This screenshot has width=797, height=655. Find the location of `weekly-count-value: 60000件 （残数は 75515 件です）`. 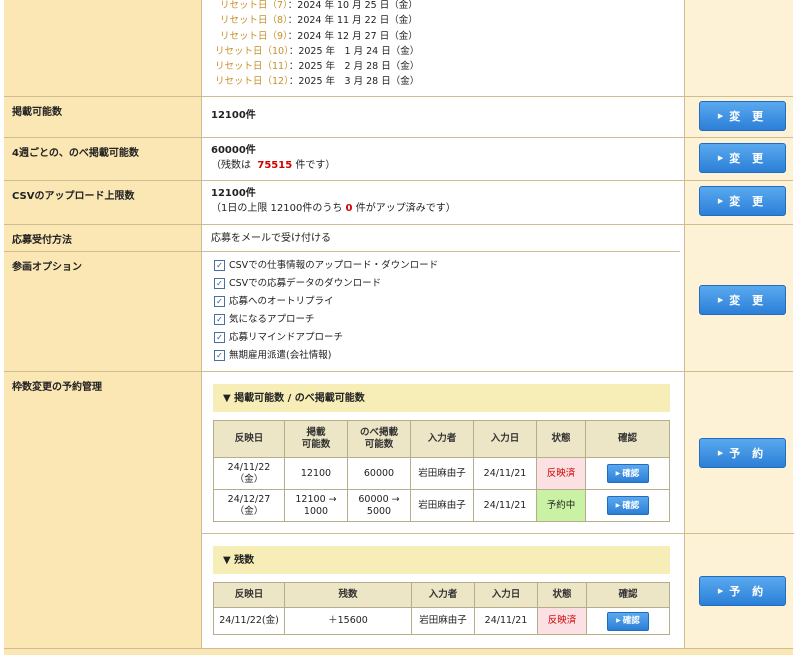

weekly-count-value: 60000件 （残数は 75515 件です） is located at coordinates (443, 159).